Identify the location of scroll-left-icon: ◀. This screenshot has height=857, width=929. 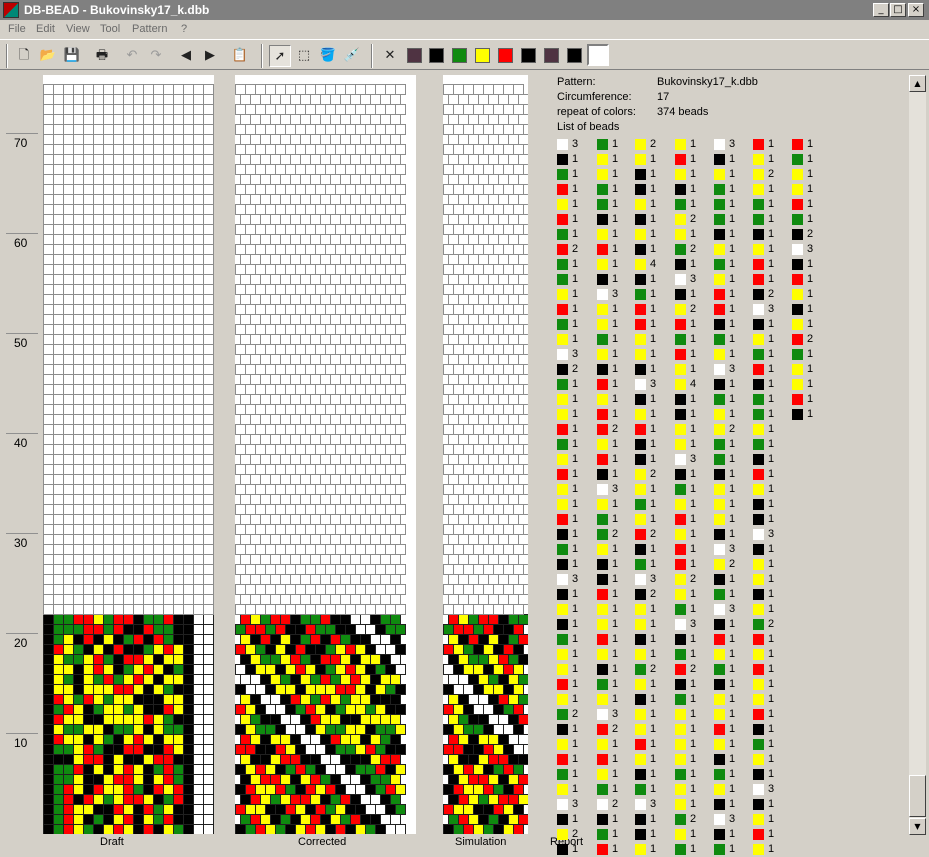
(186, 56).